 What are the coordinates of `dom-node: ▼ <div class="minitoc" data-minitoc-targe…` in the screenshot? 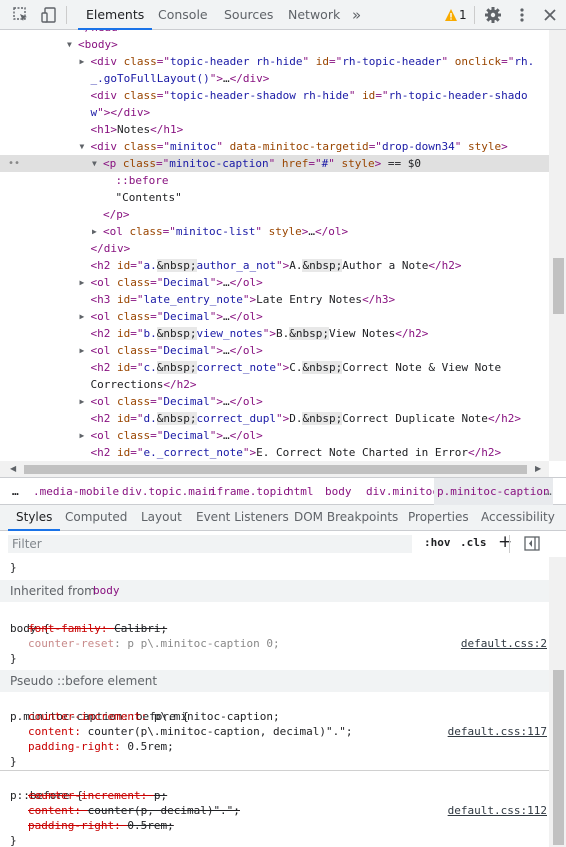 It's located at (274, 146).